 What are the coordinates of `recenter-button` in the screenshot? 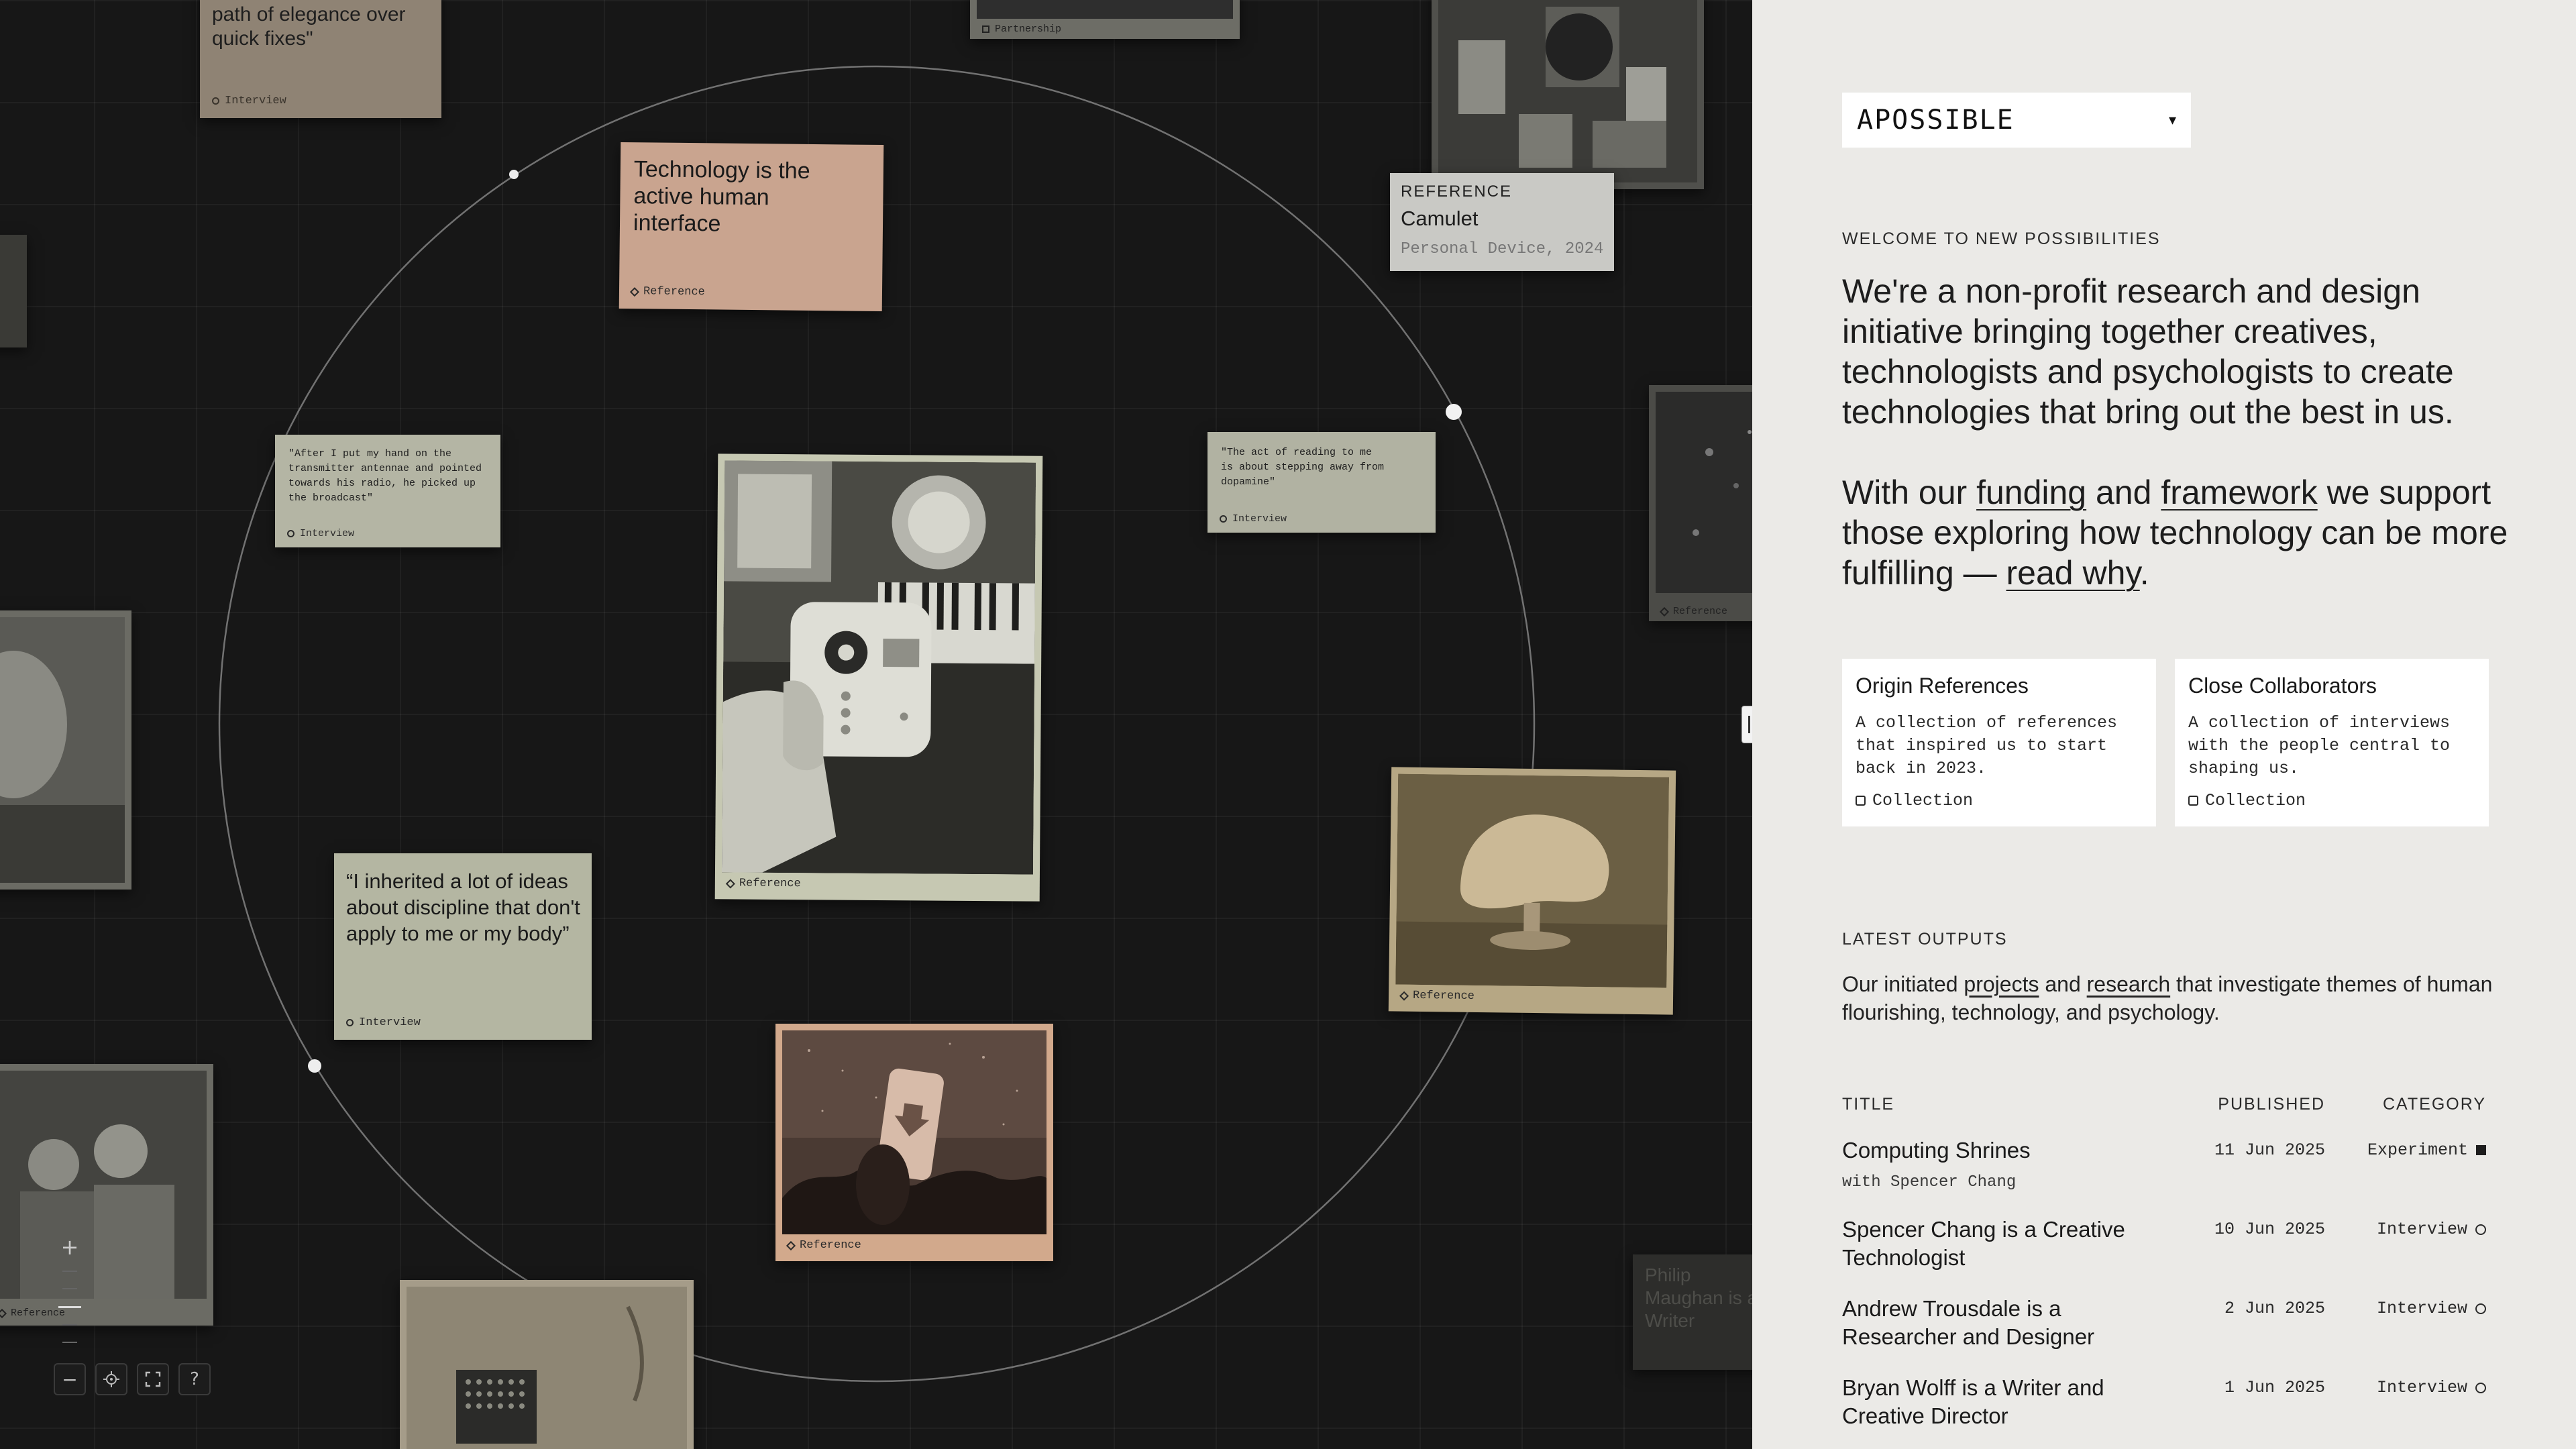 It's located at (111, 1379).